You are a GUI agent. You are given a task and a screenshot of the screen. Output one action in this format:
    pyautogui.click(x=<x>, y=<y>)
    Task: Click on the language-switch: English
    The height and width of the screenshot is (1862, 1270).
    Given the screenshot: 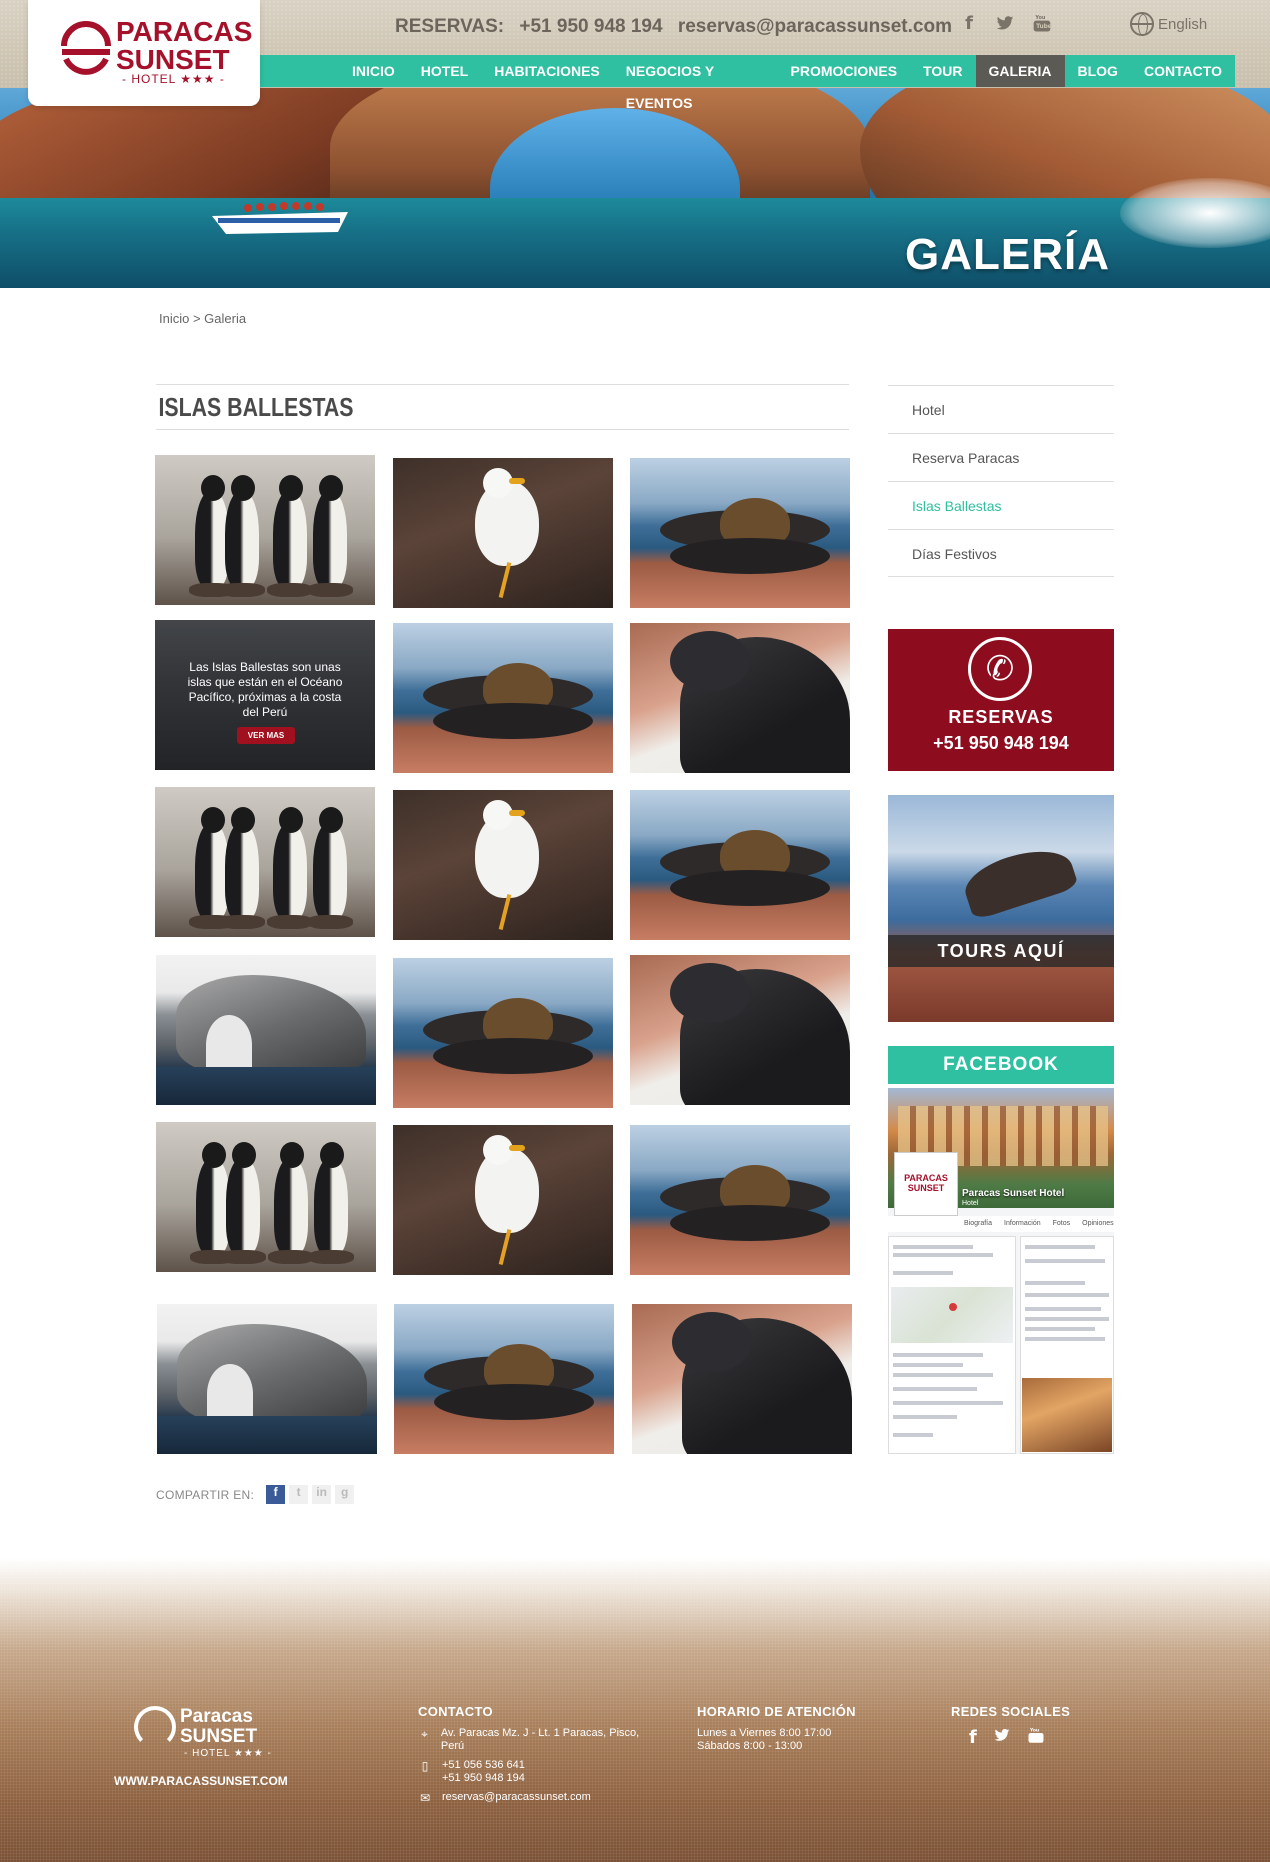 What is the action you would take?
    pyautogui.click(x=1168, y=24)
    